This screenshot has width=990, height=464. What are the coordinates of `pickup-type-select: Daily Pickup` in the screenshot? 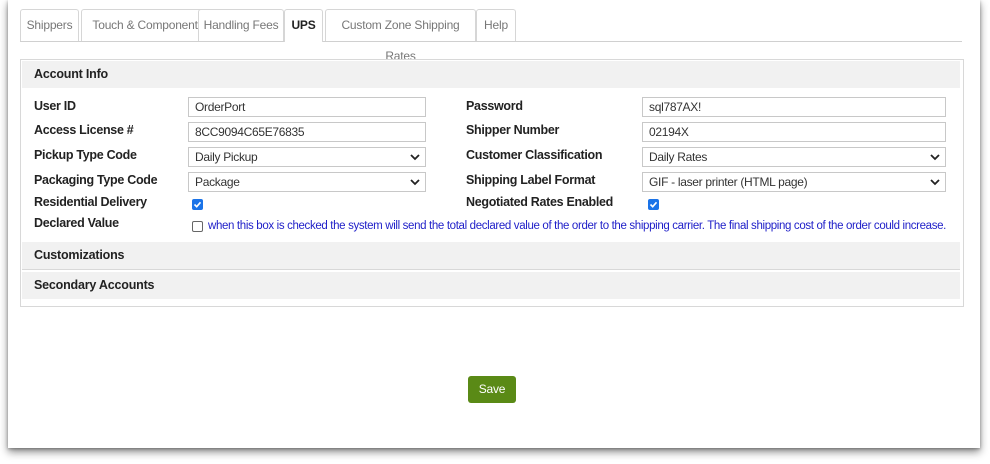 It's located at (307, 157).